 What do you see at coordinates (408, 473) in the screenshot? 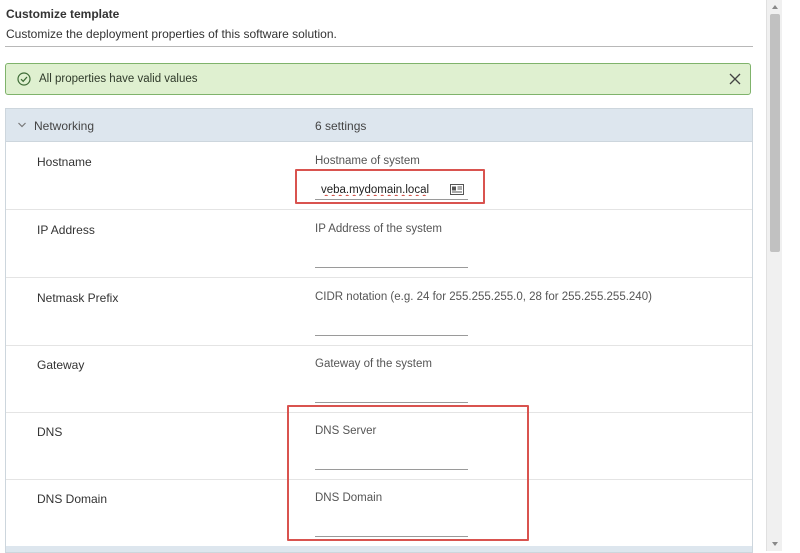
I see `annotation-highlight-dns` at bounding box center [408, 473].